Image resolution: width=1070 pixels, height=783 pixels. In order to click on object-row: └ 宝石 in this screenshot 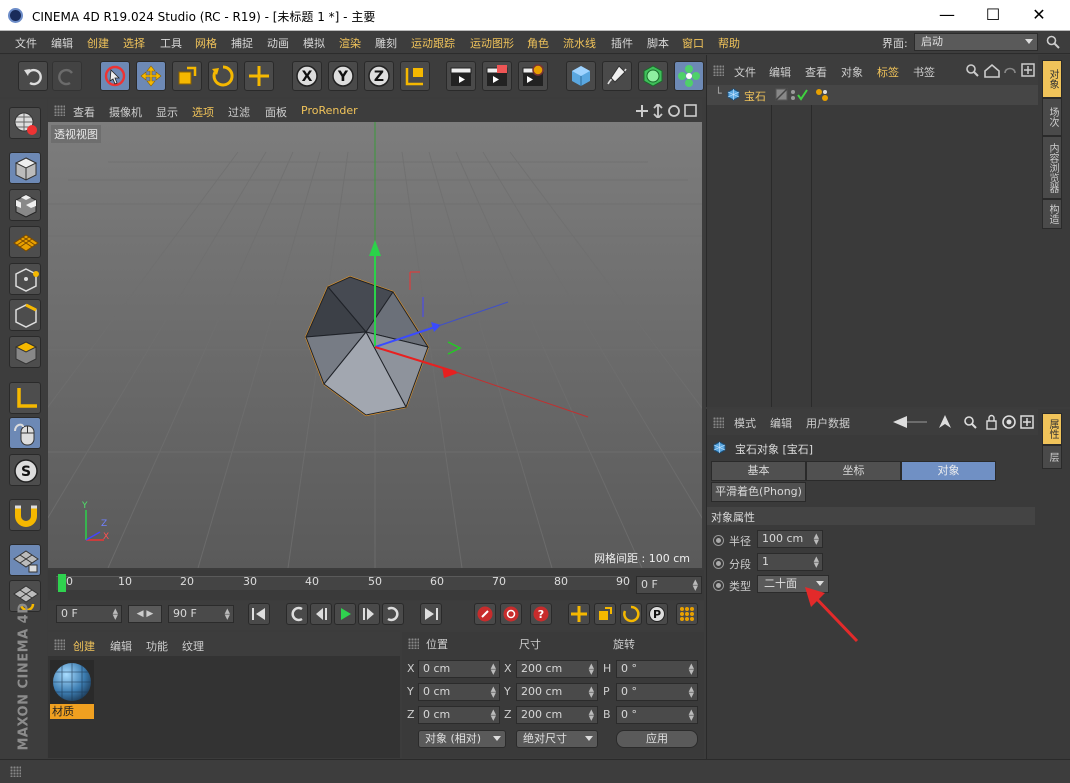, I will do `click(873, 95)`.